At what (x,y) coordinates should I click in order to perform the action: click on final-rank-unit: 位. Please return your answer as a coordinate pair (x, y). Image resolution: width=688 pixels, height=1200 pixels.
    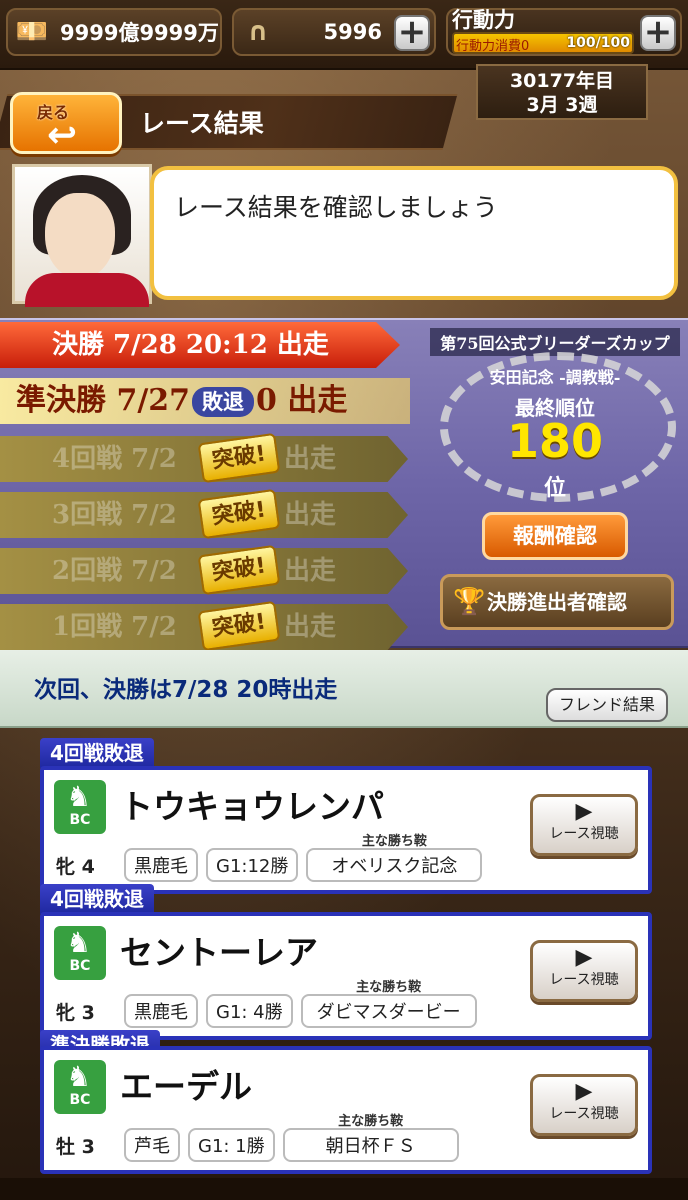
    Looking at the image, I should click on (554, 488).